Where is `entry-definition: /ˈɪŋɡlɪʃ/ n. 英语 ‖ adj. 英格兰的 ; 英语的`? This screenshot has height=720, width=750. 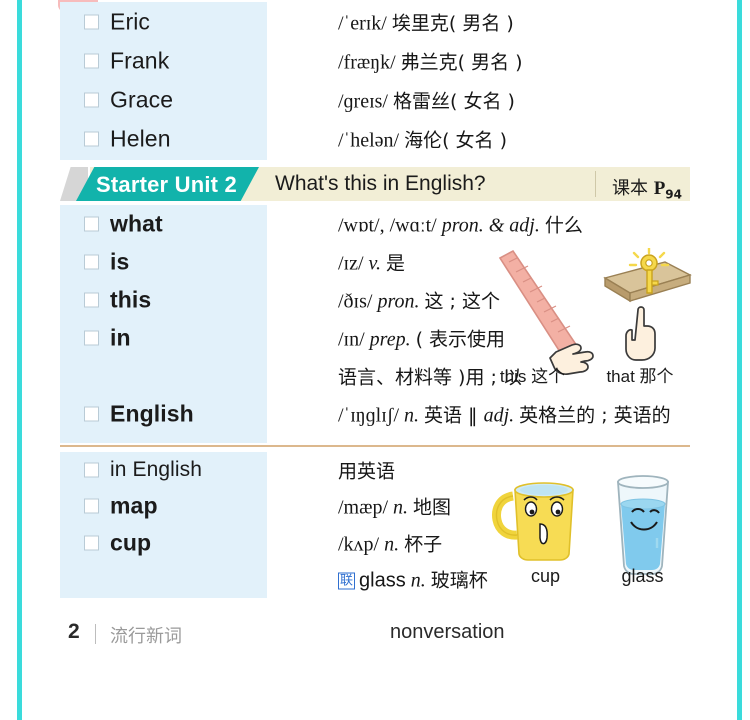
entry-definition: /ˈɪŋɡlɪʃ/ n. 英语 ‖ adj. 英格兰的 ; 英语的 is located at coordinates (504, 414).